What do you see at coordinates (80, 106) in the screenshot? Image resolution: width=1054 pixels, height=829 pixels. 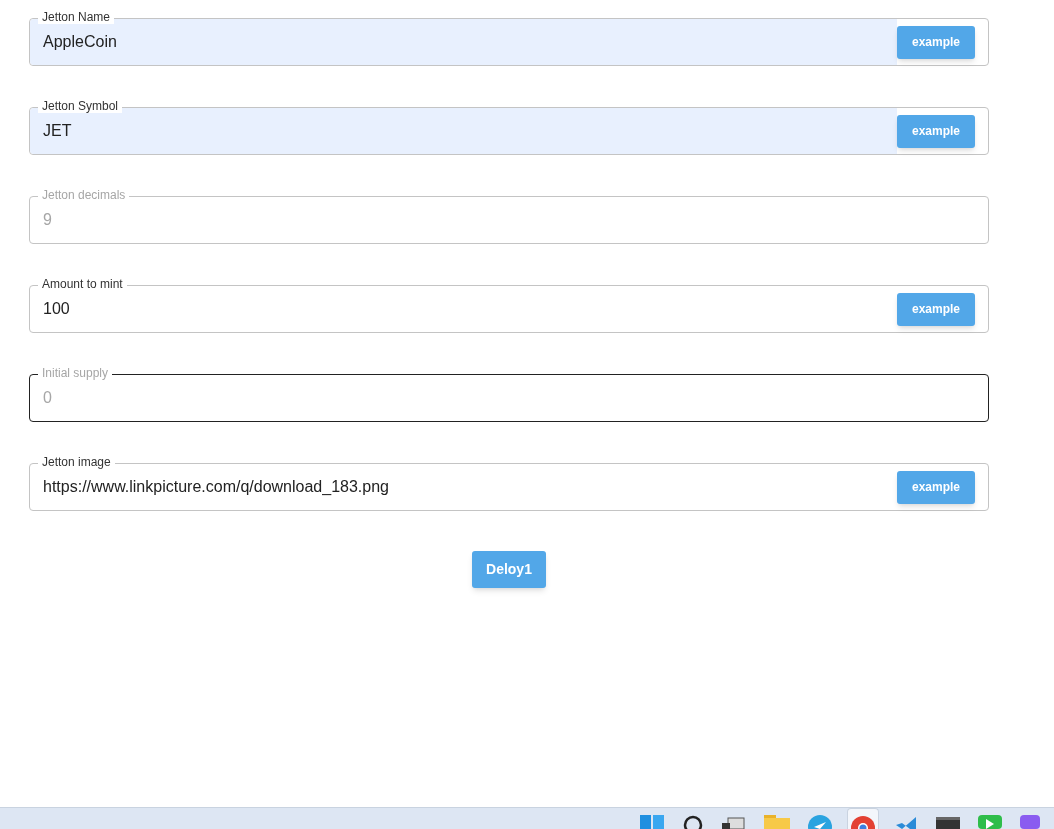 I see `field-label: Jetton Symbol` at bounding box center [80, 106].